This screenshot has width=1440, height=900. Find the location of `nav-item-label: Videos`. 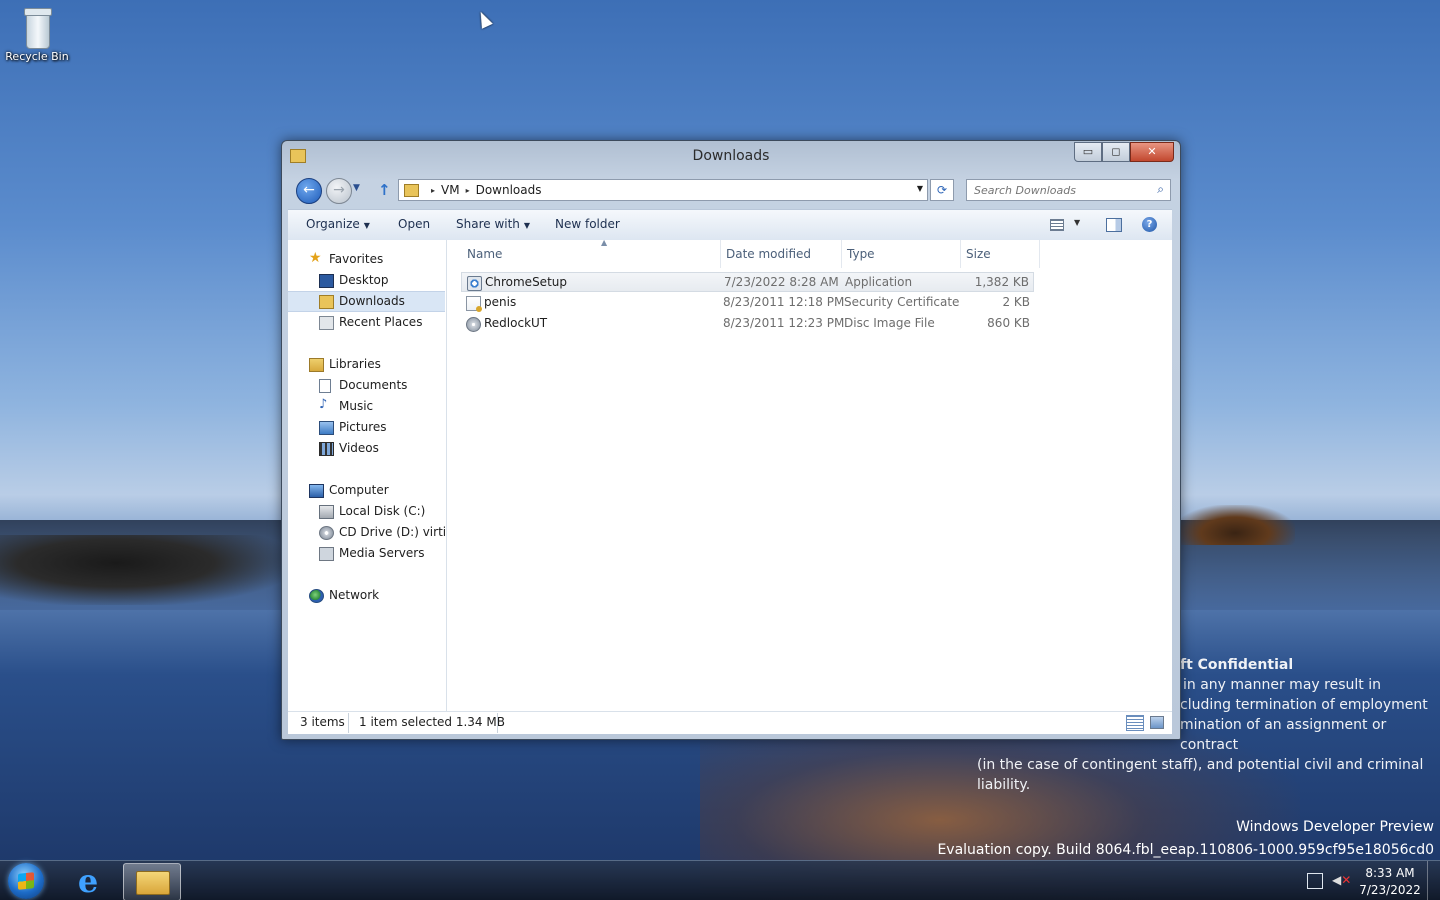

nav-item-label: Videos is located at coordinates (359, 448).